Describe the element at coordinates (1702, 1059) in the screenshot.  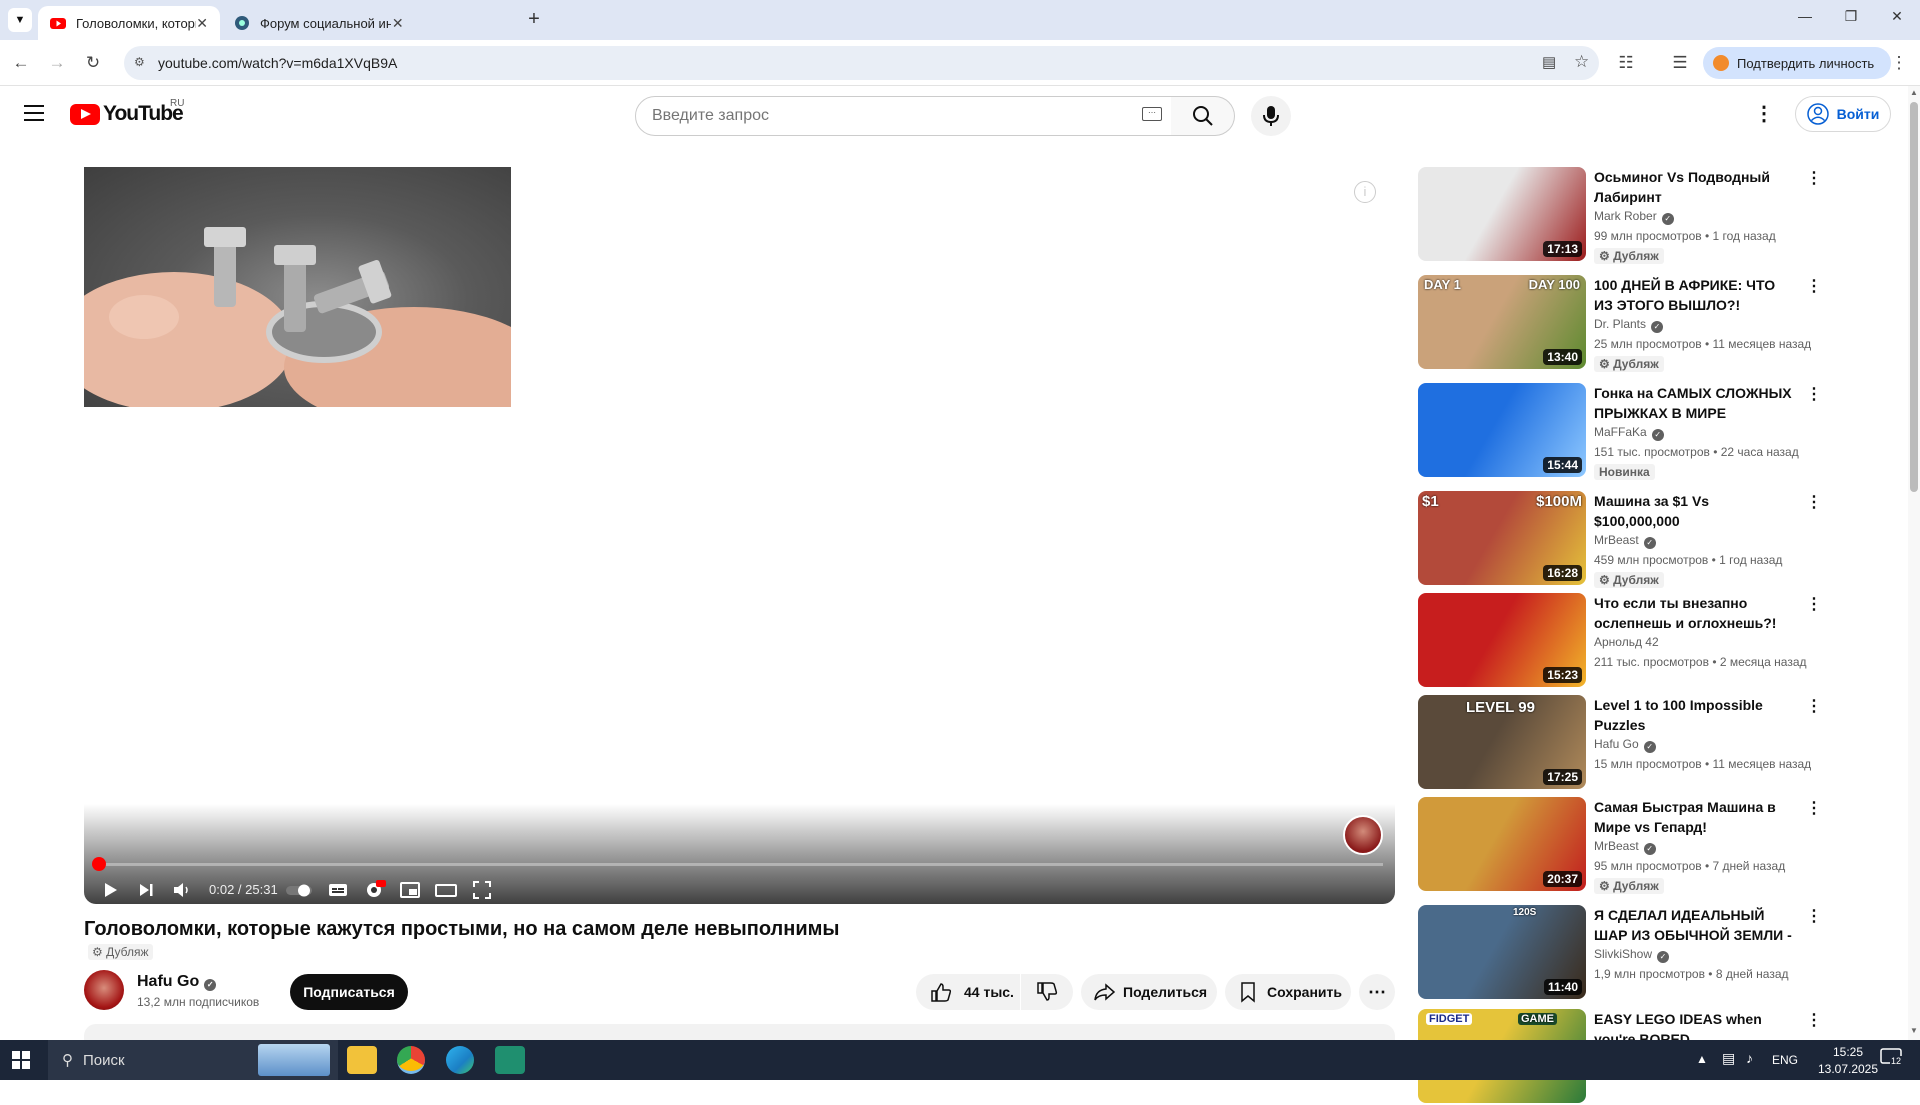
I see `tray-chevron-icon: ▲` at that location.